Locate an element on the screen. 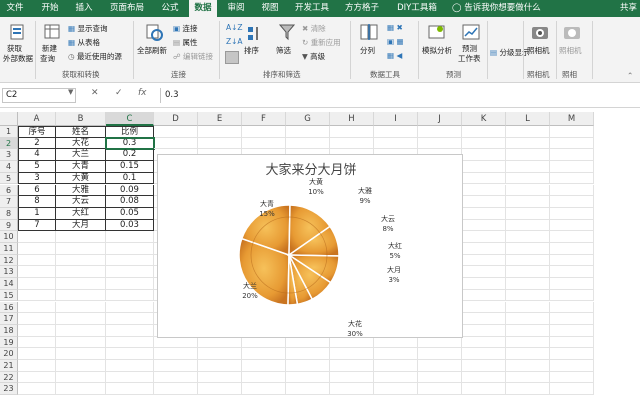 This screenshot has width=640, height=400. cell-a20 is located at coordinates (37, 354).